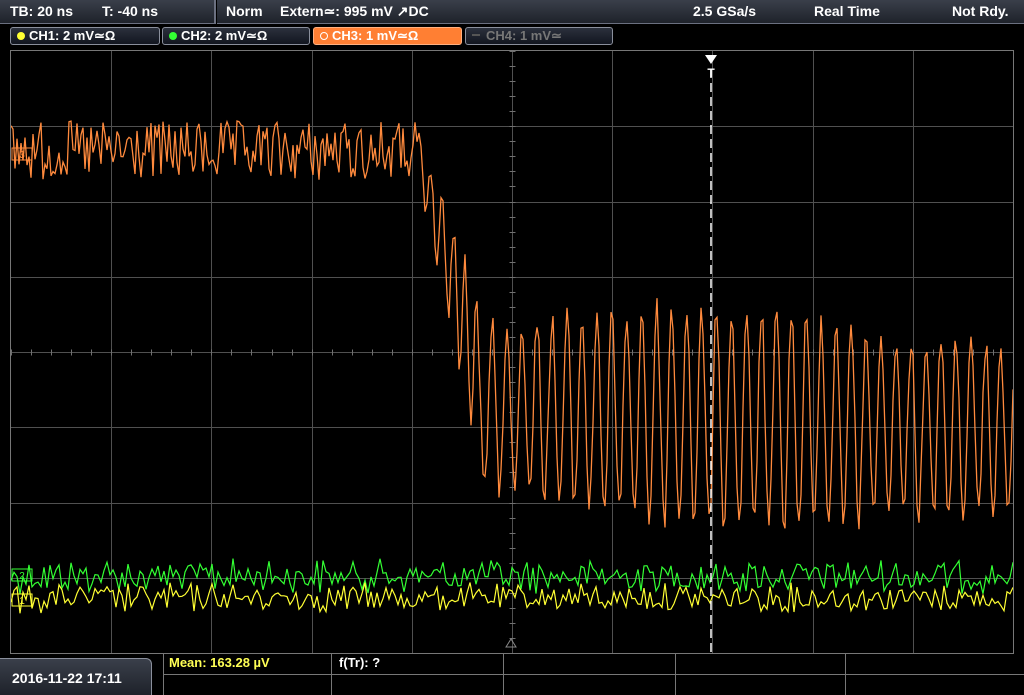  What do you see at coordinates (21, 36) in the screenshot?
I see `ch1-color-icon` at bounding box center [21, 36].